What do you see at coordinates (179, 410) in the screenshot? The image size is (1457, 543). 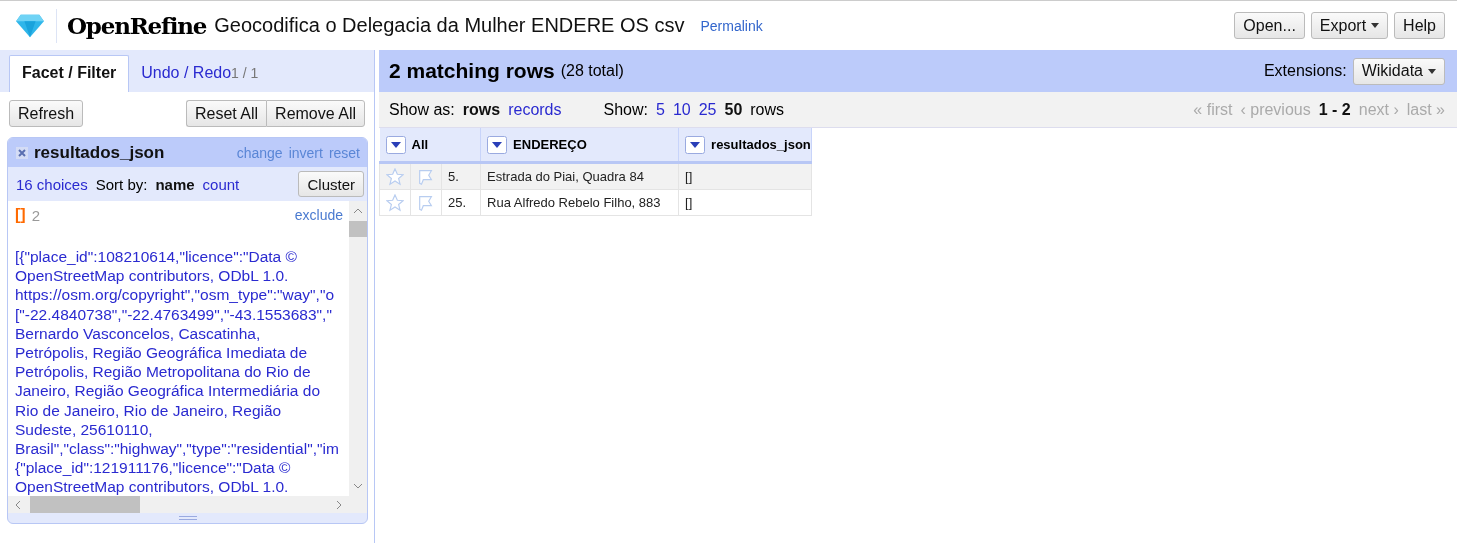 I see `choice-text-line: Rio de Janeiro, Rio de Janeiro, Região` at bounding box center [179, 410].